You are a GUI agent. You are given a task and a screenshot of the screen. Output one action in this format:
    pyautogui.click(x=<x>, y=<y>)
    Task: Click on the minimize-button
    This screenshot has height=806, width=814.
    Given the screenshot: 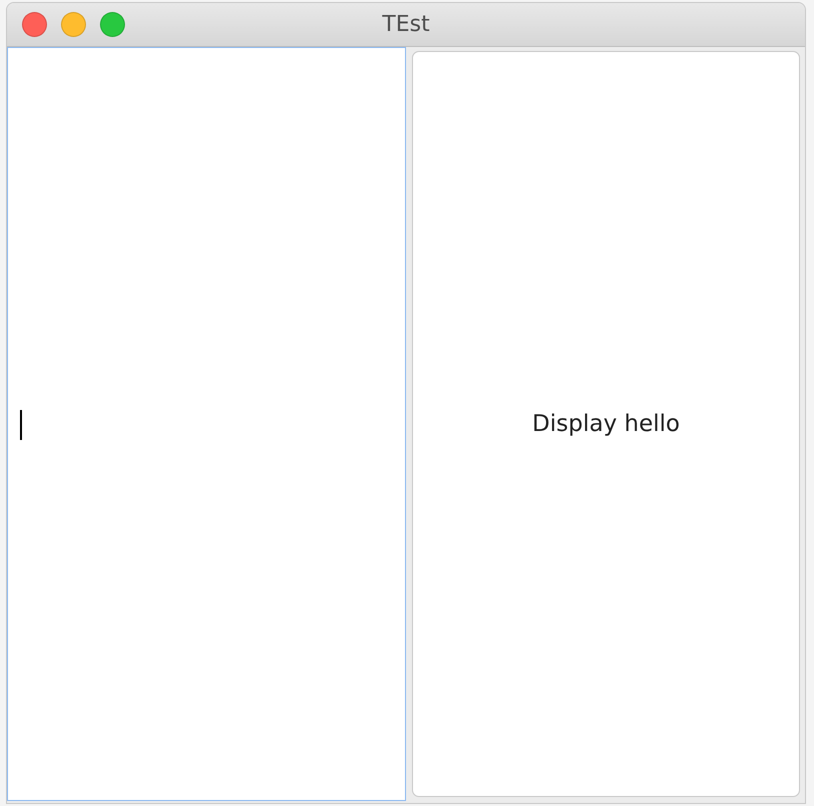 What is the action you would take?
    pyautogui.click(x=73, y=24)
    